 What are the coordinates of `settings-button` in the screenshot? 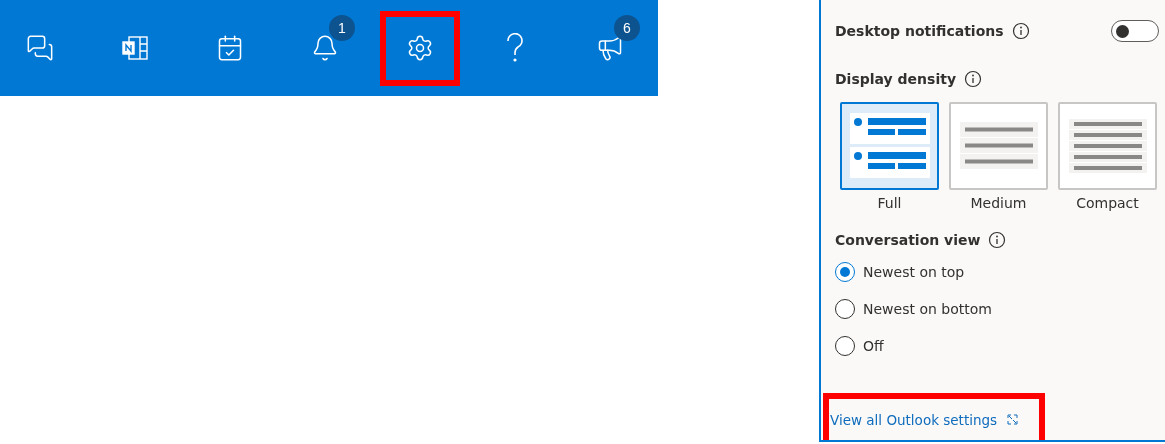 It's located at (420, 48).